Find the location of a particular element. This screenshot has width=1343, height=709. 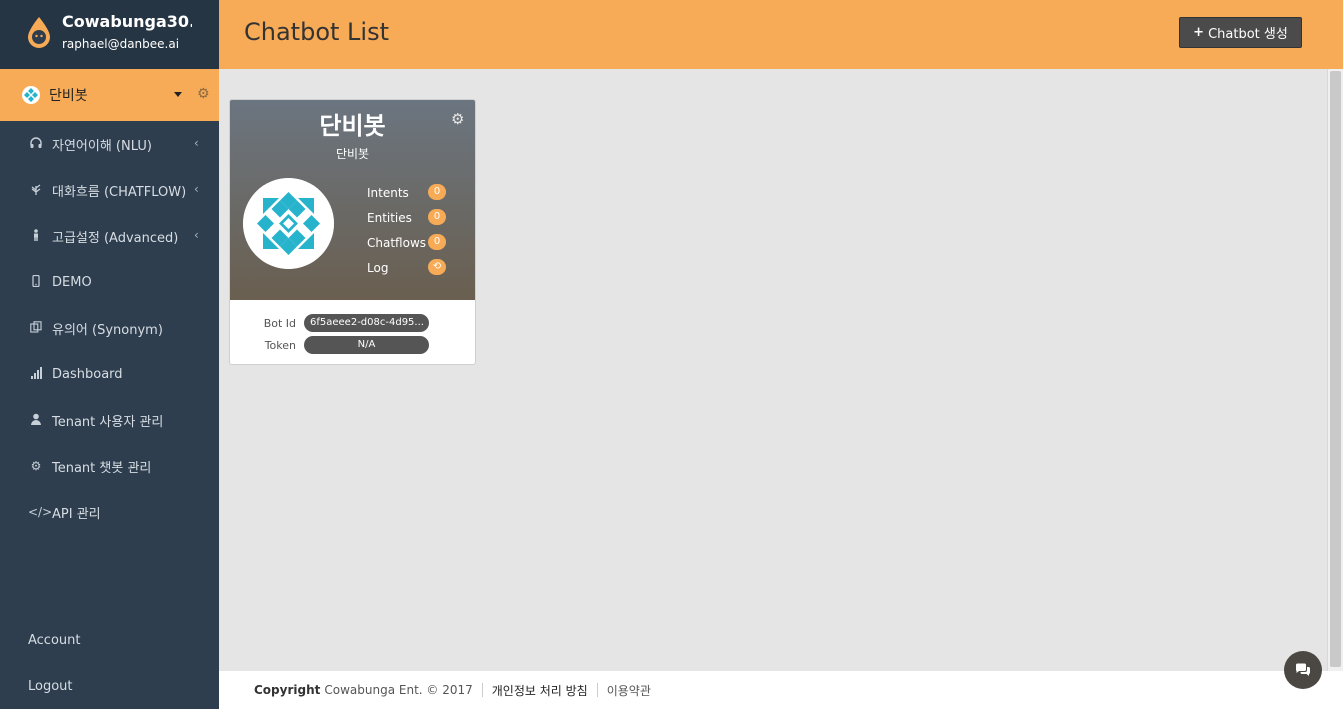

stat-label: Log is located at coordinates (378, 267).